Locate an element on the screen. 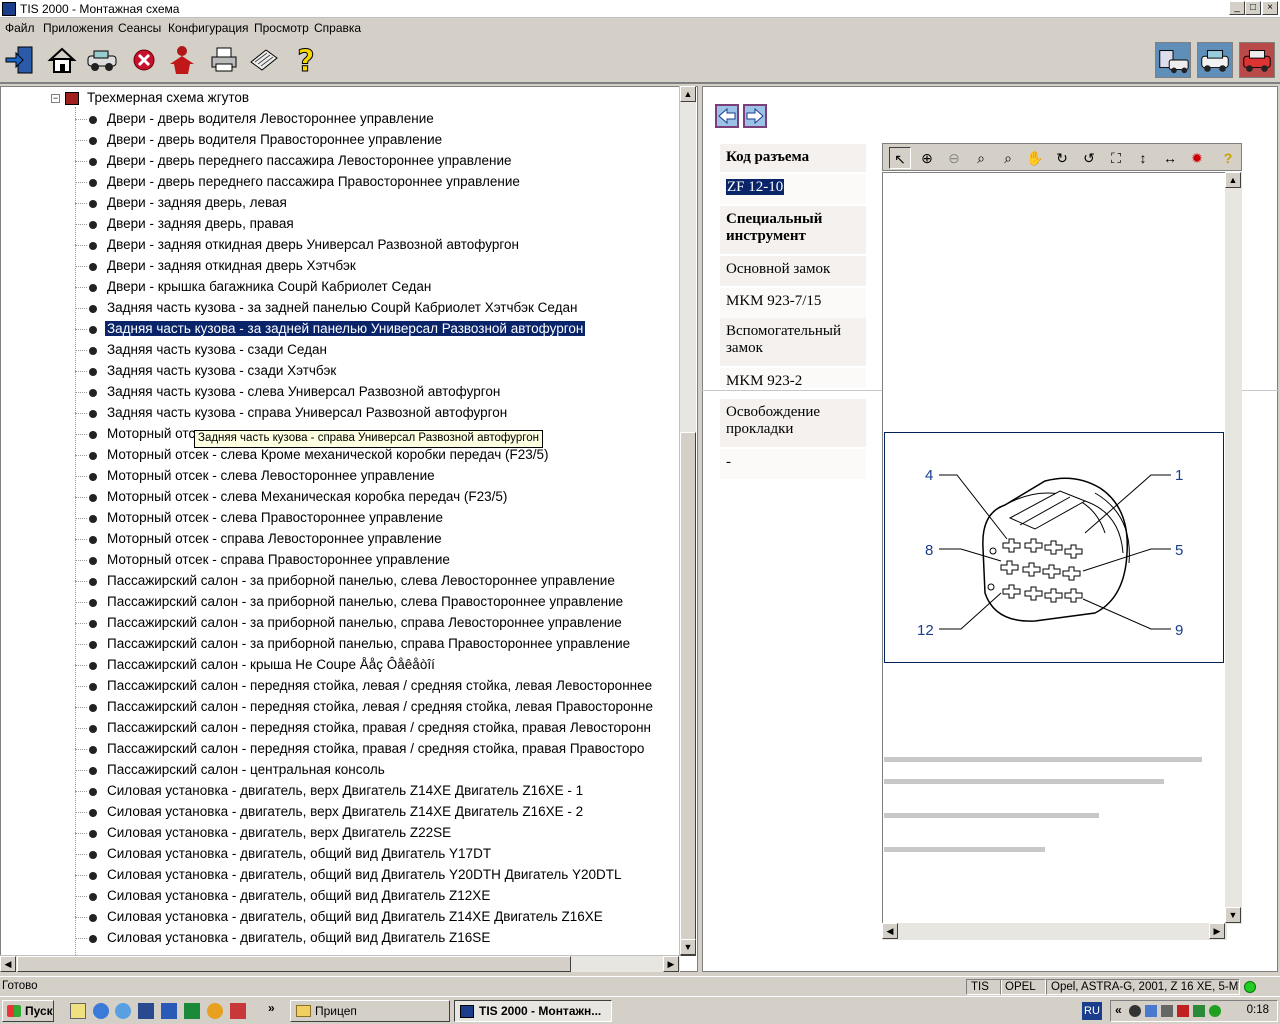  viewer-vertical-scrollbar: ▲ ▼ is located at coordinates (1233, 548).